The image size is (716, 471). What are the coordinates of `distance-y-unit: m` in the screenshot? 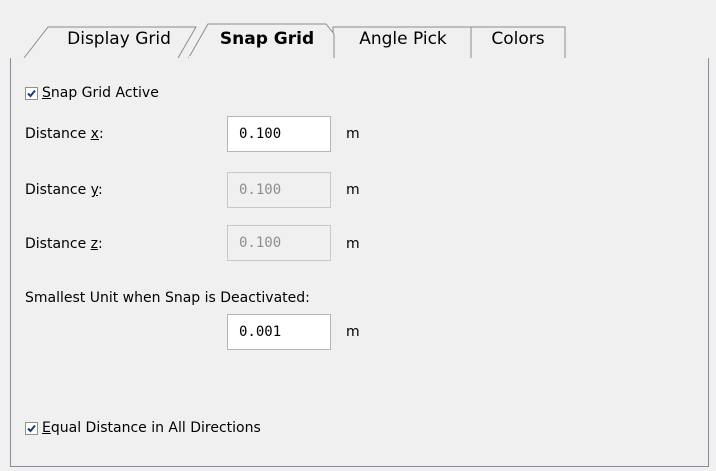 It's located at (353, 190).